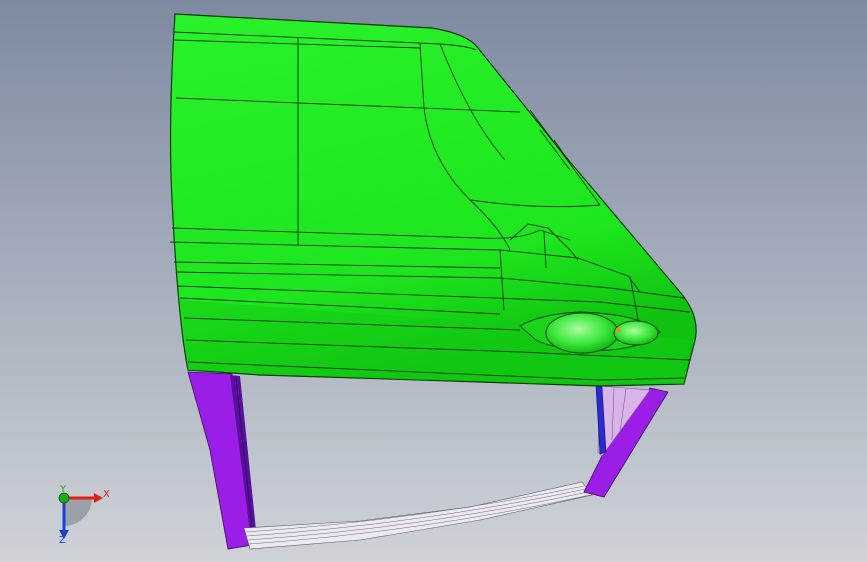 The height and width of the screenshot is (562, 867). Describe the element at coordinates (636, 333) in the screenshot. I see `lamp-lens-right` at that location.